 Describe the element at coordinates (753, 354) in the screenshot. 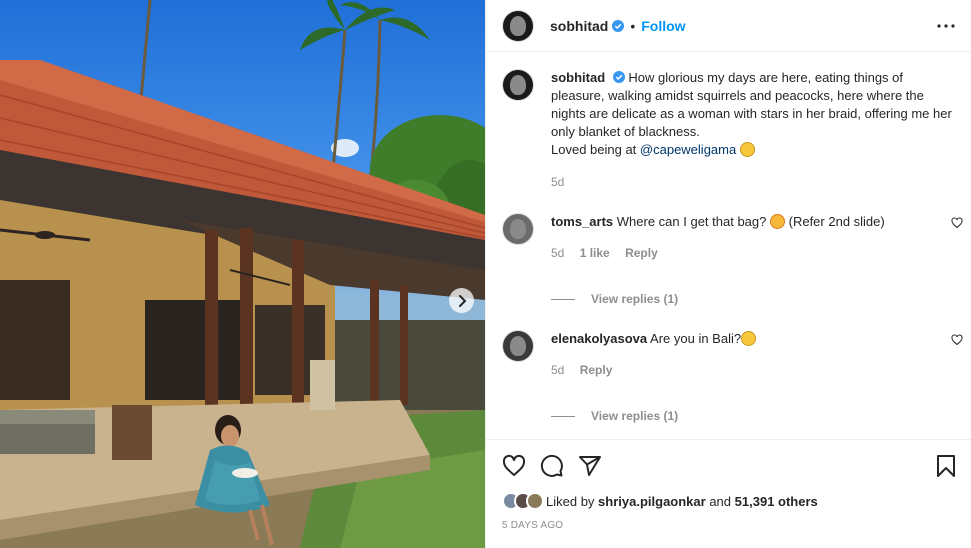

I see `comment-body: elenakolyasova Are you in Bali? 5d Reply` at that location.